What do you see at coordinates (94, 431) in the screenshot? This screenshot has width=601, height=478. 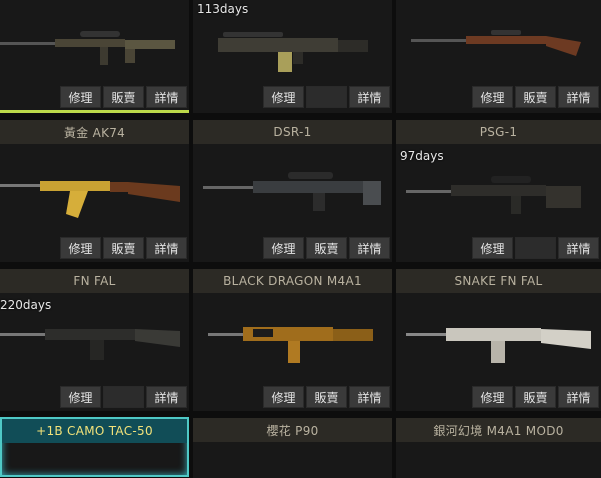 I see `weapon-name: +1B CAMO TAC-50` at bounding box center [94, 431].